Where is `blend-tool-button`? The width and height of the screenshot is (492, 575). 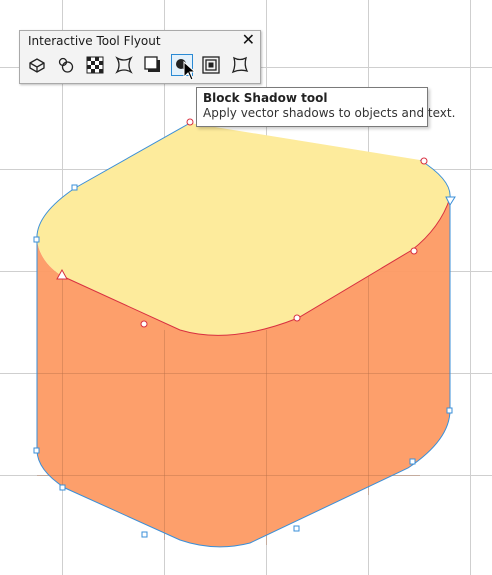
blend-tool-button is located at coordinates (37, 65).